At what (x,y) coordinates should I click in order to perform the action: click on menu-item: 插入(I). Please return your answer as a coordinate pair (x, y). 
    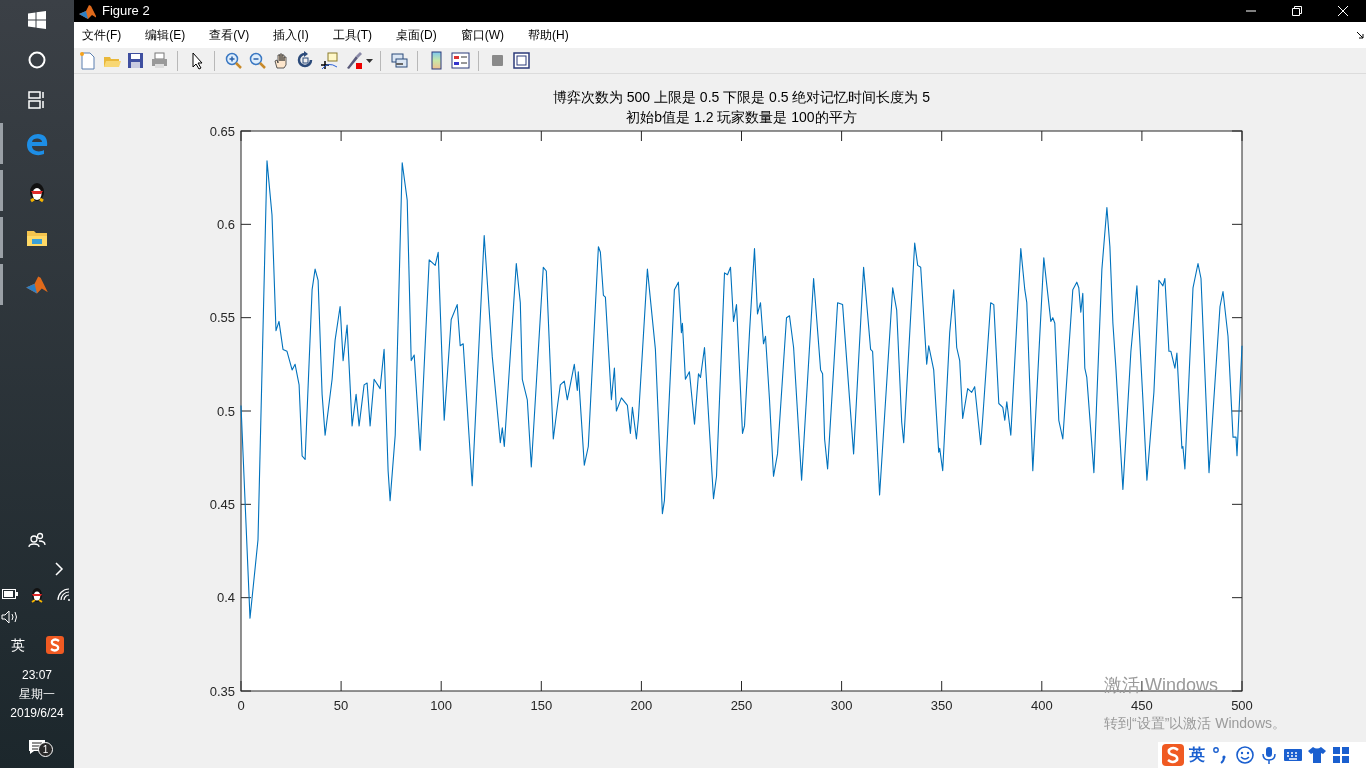
    Looking at the image, I should click on (291, 35).